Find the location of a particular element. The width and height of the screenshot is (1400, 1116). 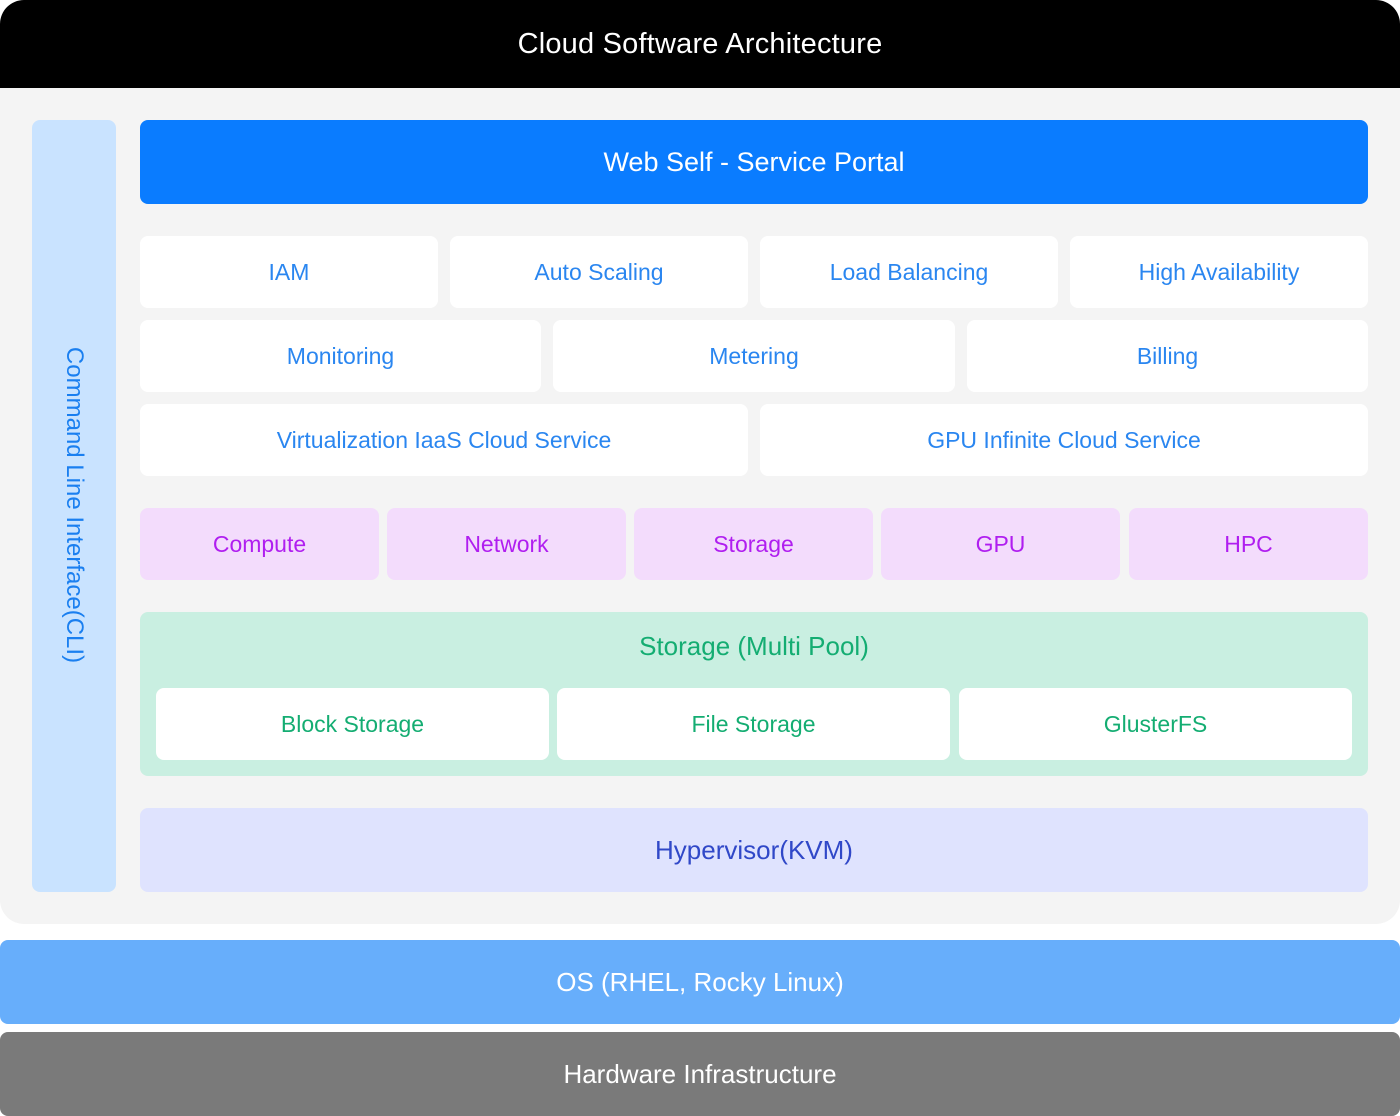

resource-label: Storage is located at coordinates (753, 543).